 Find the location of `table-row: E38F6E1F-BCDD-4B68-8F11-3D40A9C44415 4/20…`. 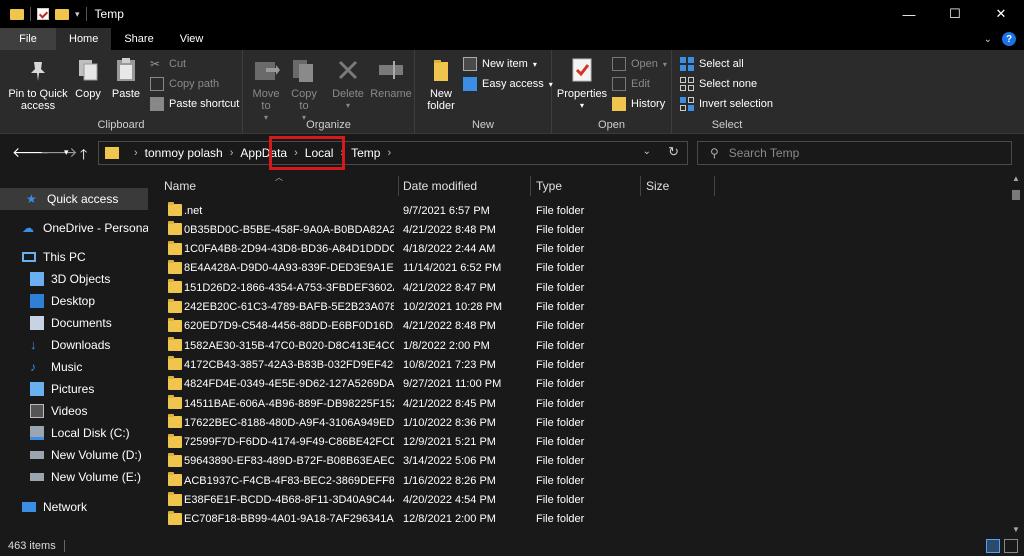

table-row: E38F6E1F-BCDD-4B68-8F11-3D40A9C44415 4/20… is located at coordinates (578, 500).